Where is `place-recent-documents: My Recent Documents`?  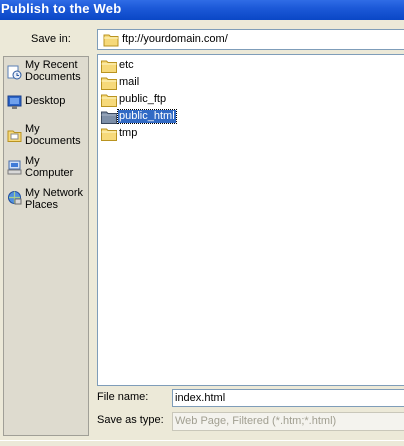 place-recent-documents: My Recent Documents is located at coordinates (47, 74).